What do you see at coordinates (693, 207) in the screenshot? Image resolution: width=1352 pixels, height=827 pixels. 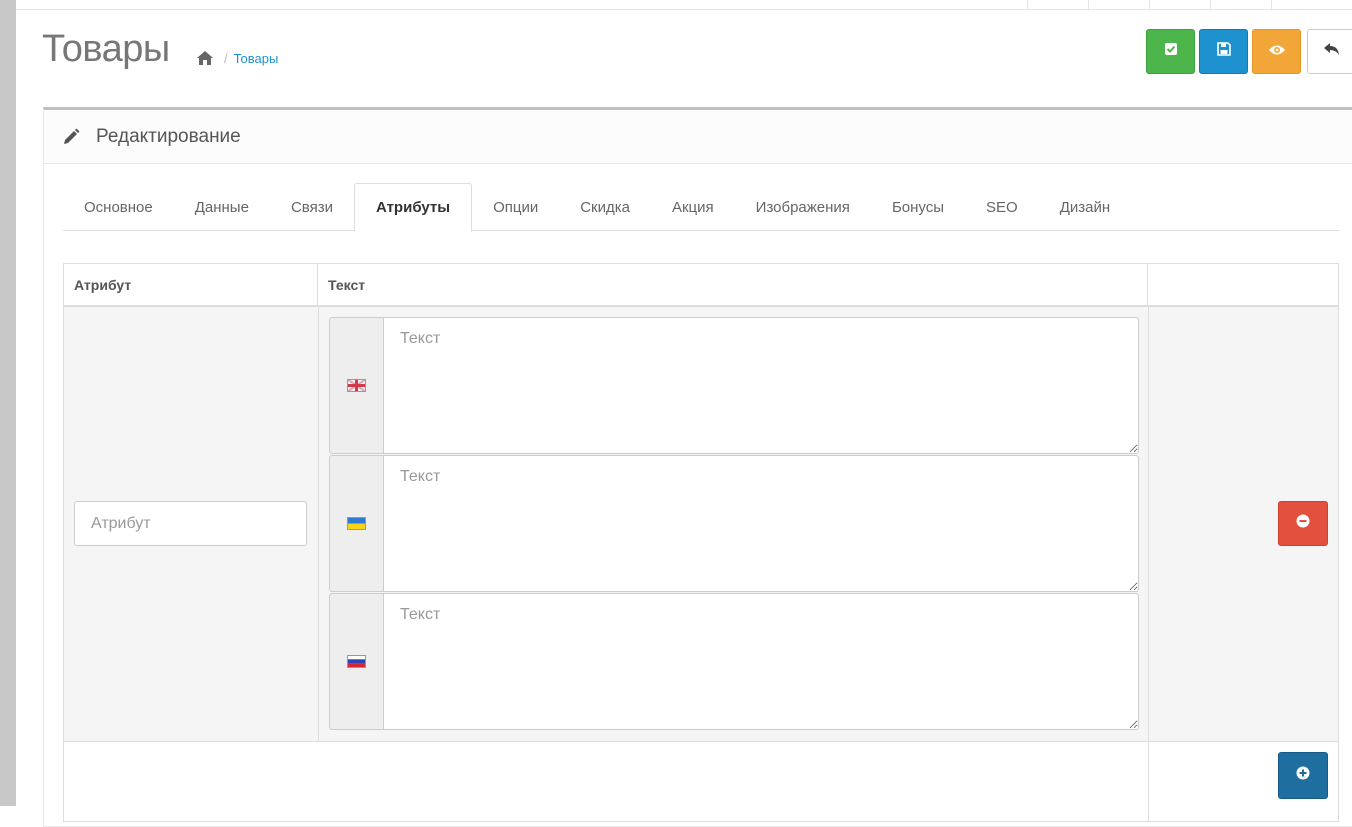 I see `tab-special: Акция` at bounding box center [693, 207].